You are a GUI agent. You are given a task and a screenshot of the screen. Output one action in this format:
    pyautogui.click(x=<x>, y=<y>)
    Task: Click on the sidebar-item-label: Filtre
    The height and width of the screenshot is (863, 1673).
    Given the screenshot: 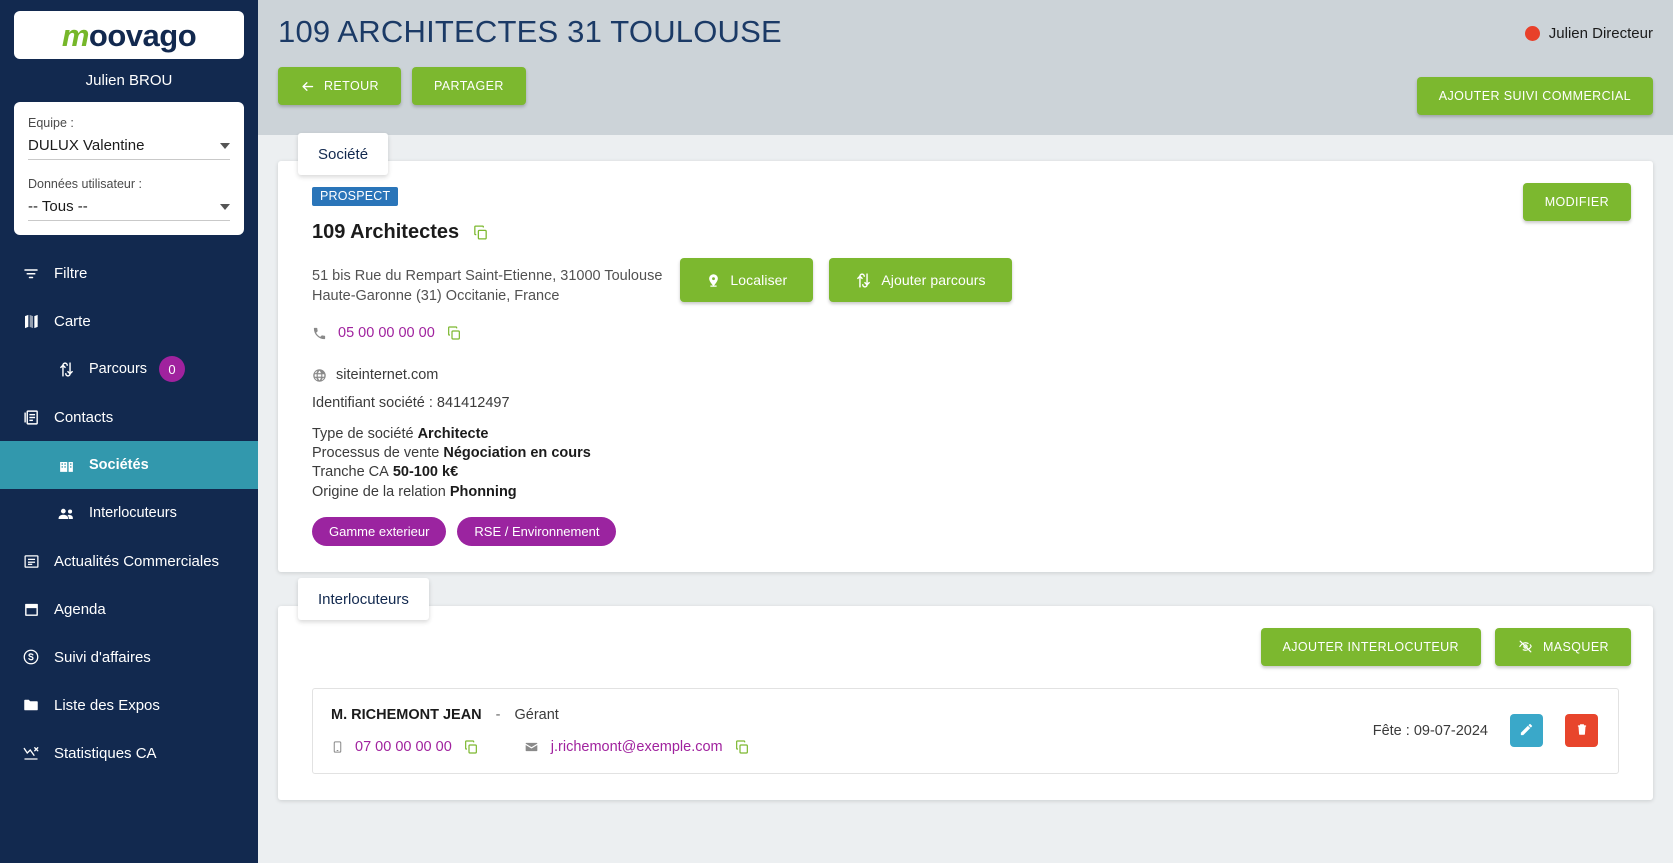 What is the action you would take?
    pyautogui.click(x=71, y=273)
    